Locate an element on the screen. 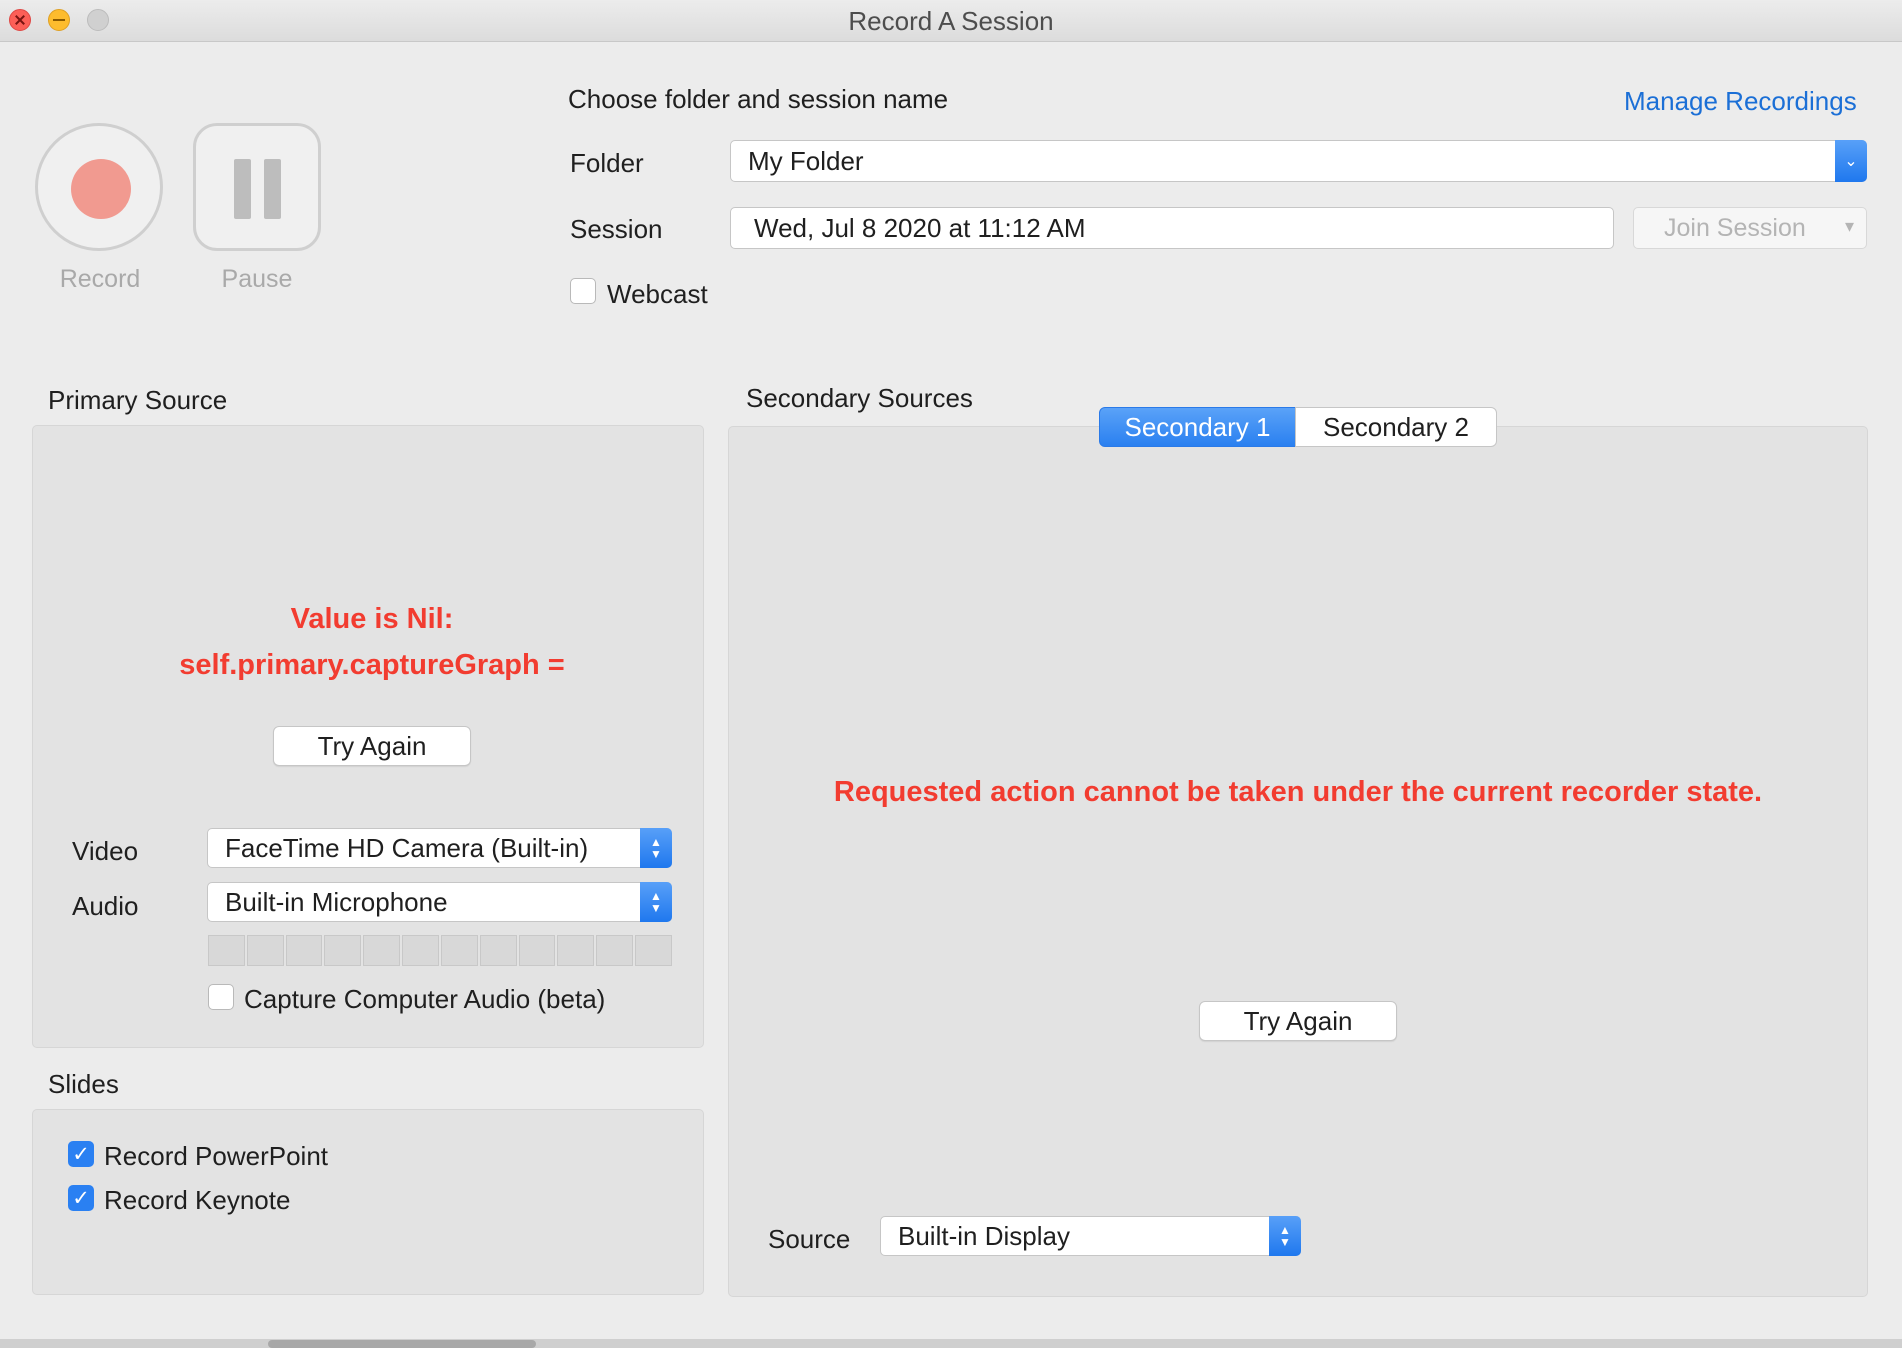 This screenshot has width=1902, height=1348. audio-select: Built-in Microphone ▲ ▼ is located at coordinates (439, 902).